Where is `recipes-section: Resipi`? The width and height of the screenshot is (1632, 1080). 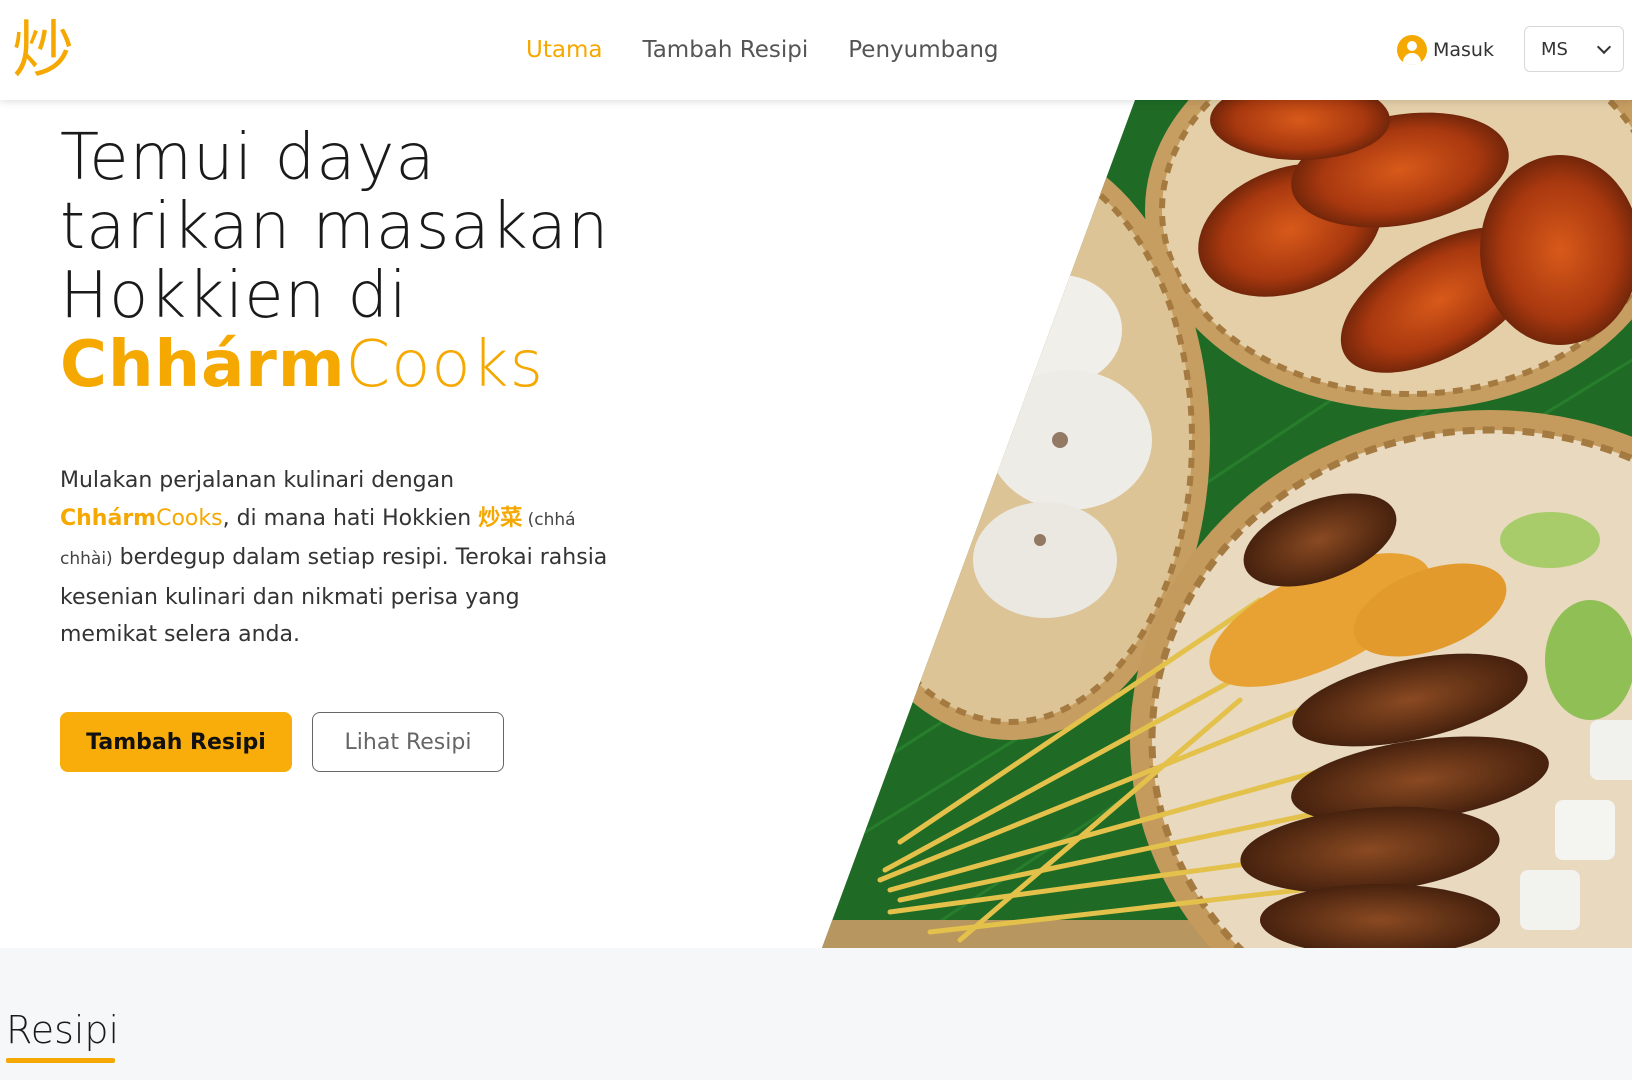 recipes-section: Resipi is located at coordinates (816, 1014).